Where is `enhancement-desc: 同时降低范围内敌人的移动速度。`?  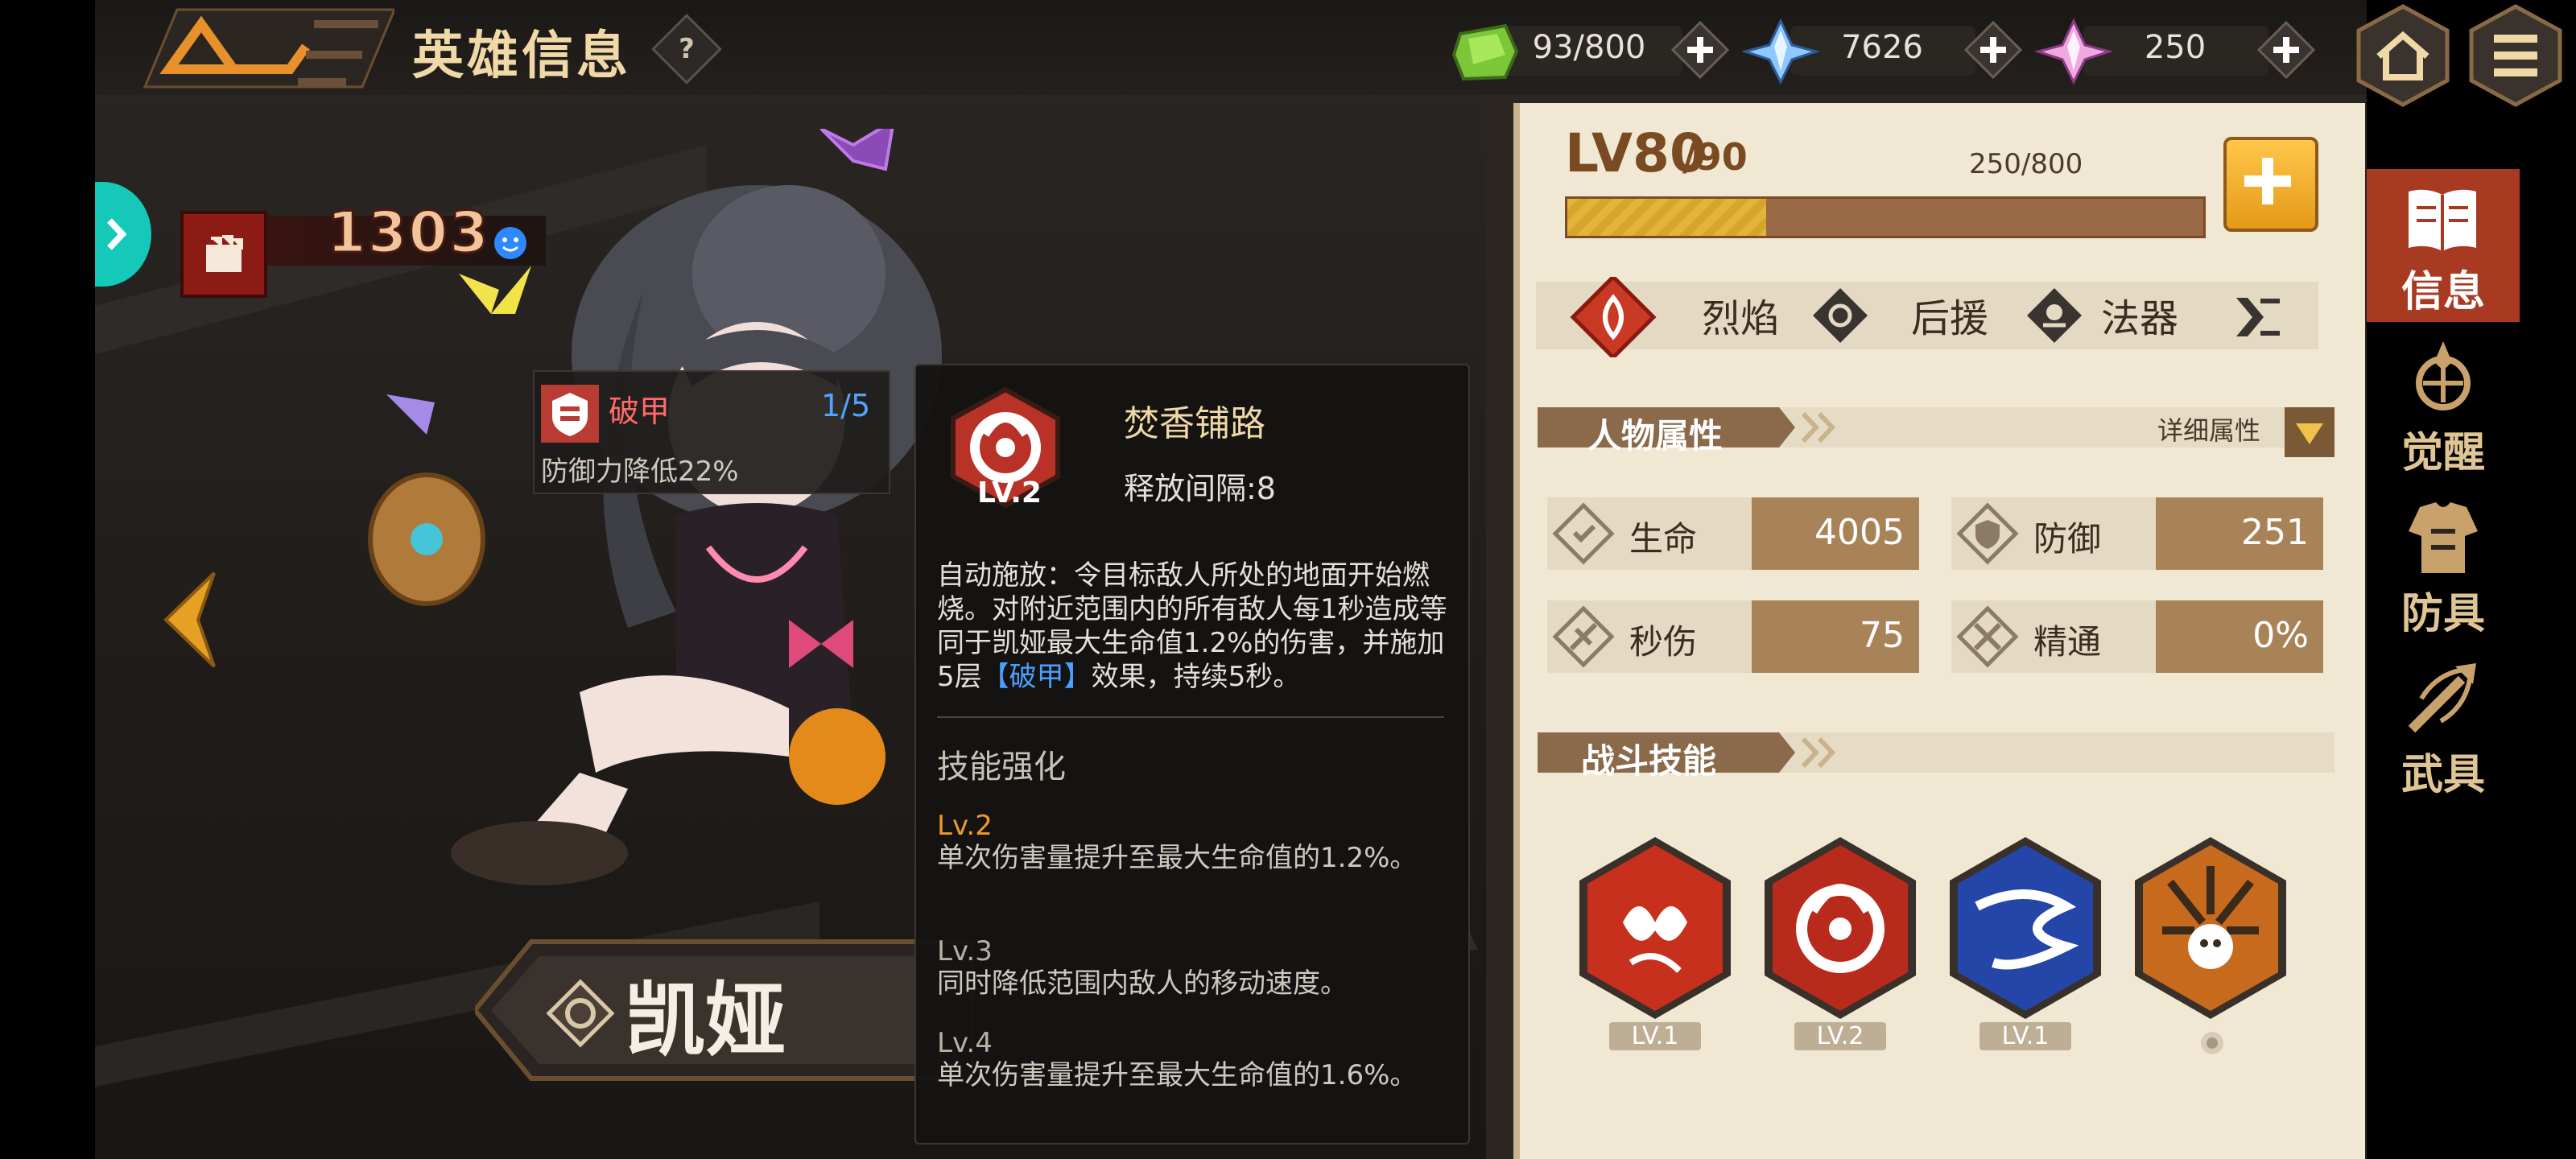 enhancement-desc: 同时降低范围内敌人的移动速度。 is located at coordinates (1142, 983).